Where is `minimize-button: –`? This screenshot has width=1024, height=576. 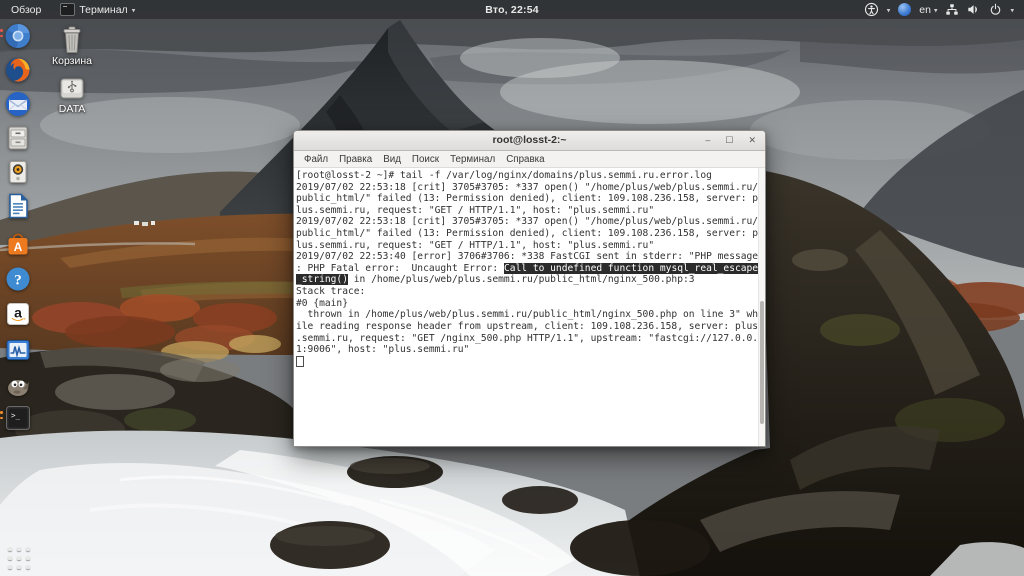
minimize-button: – is located at coordinates (707, 140).